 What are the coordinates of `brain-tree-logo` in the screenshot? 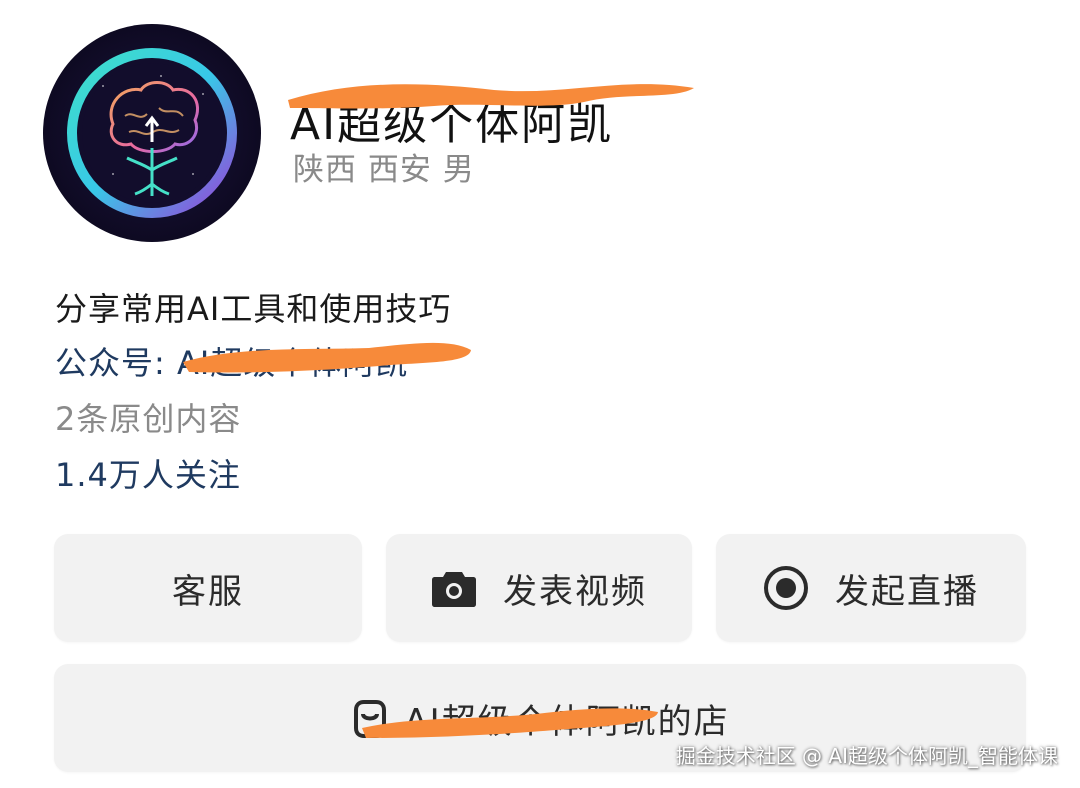 It's located at (152, 133).